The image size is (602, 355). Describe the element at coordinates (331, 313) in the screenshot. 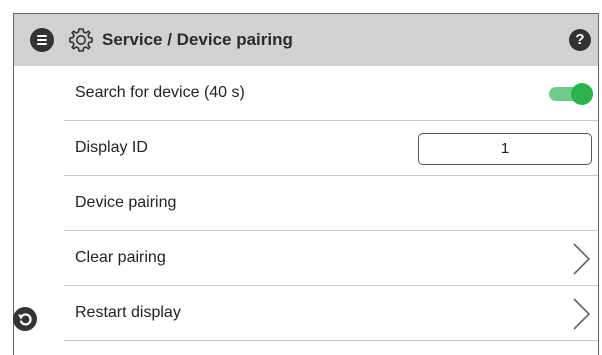

I see `restart-display-row: Restart display` at that location.